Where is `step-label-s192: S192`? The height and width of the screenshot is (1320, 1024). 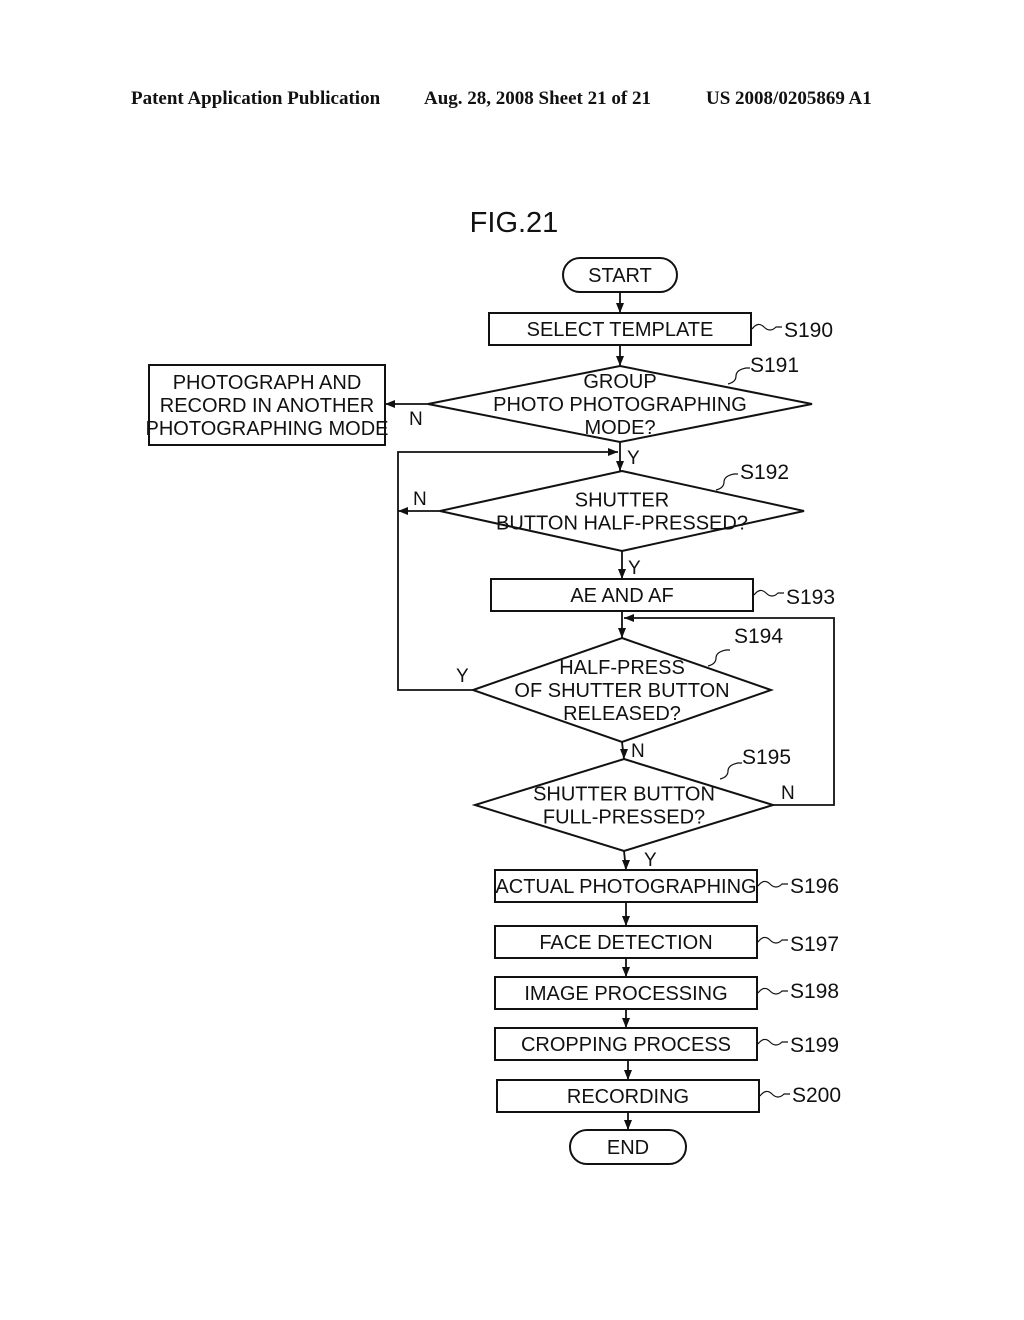
step-label-s192: S192 is located at coordinates (764, 472).